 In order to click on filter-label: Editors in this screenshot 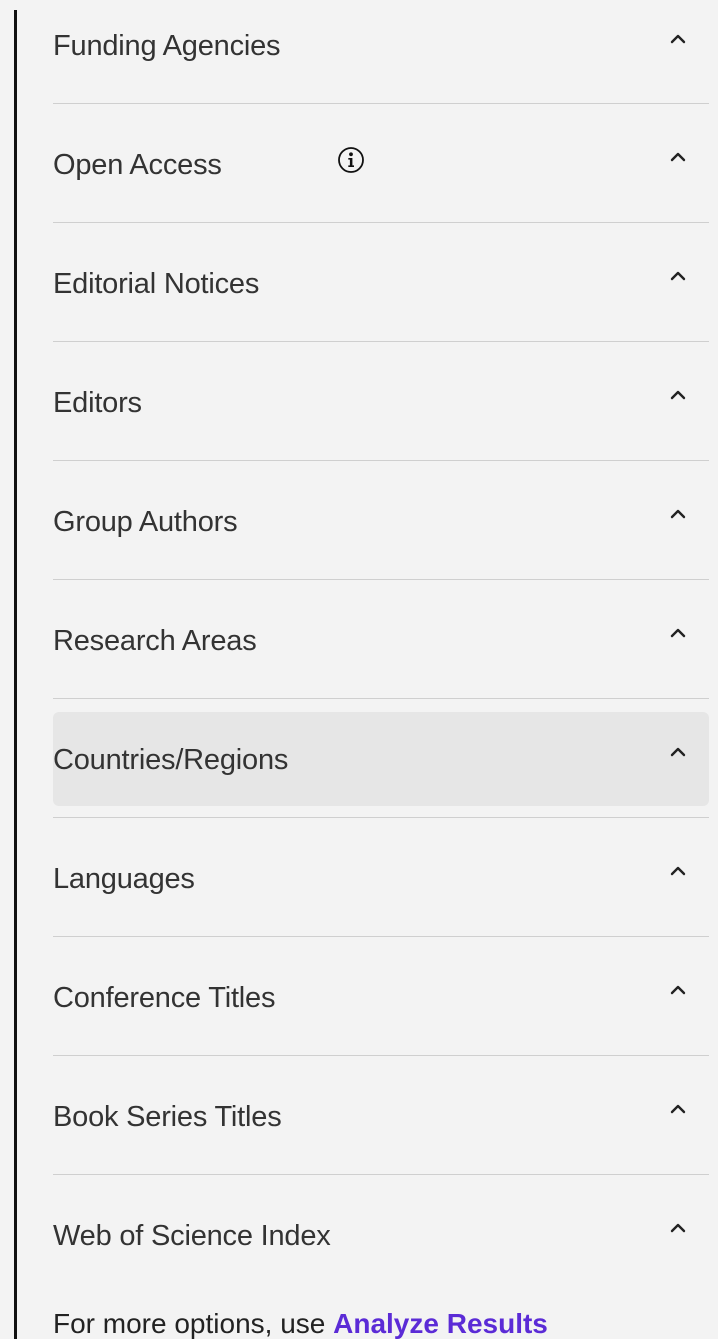, I will do `click(97, 403)`.